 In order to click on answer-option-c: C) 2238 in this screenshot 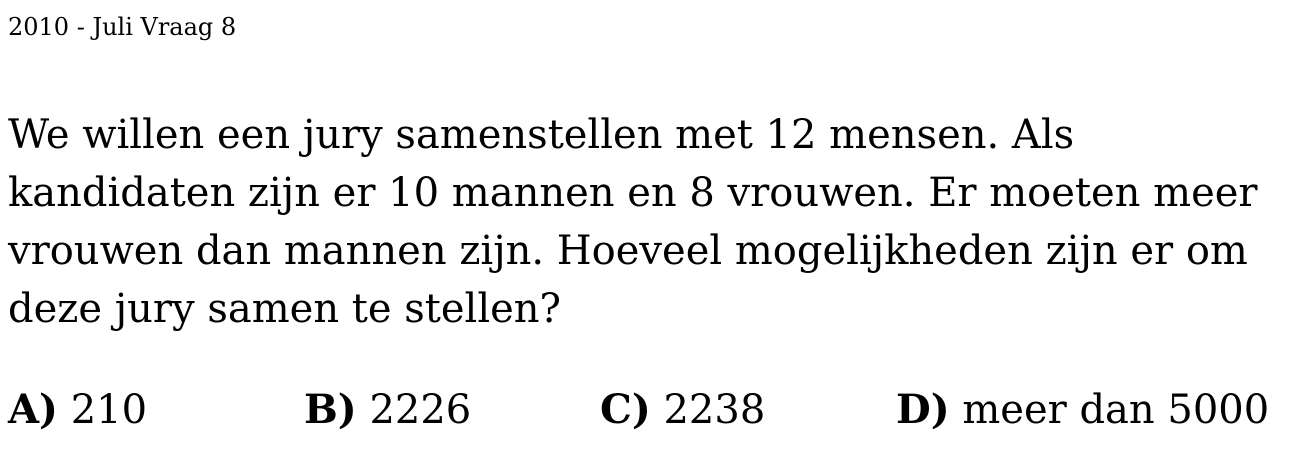, I will do `click(682, 410)`.